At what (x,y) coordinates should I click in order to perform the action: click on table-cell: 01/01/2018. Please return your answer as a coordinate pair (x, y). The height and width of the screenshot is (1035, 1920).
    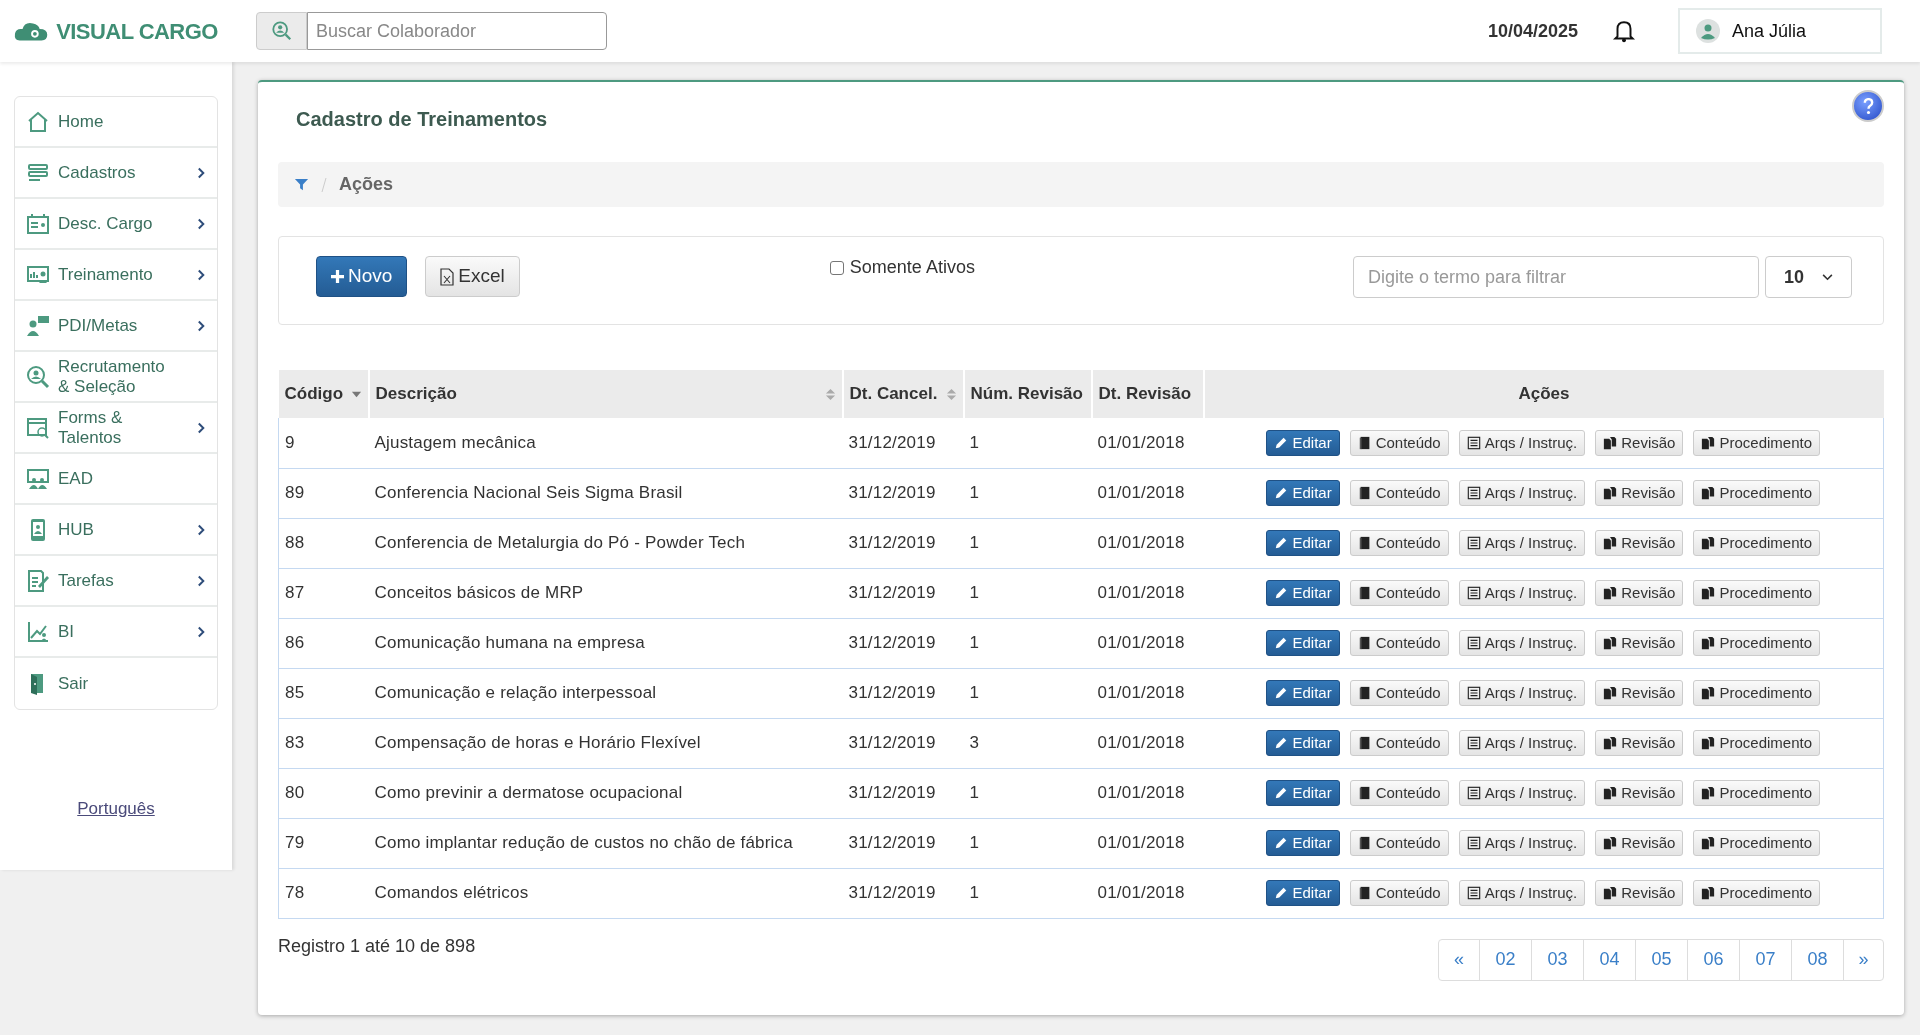
    Looking at the image, I should click on (1147, 793).